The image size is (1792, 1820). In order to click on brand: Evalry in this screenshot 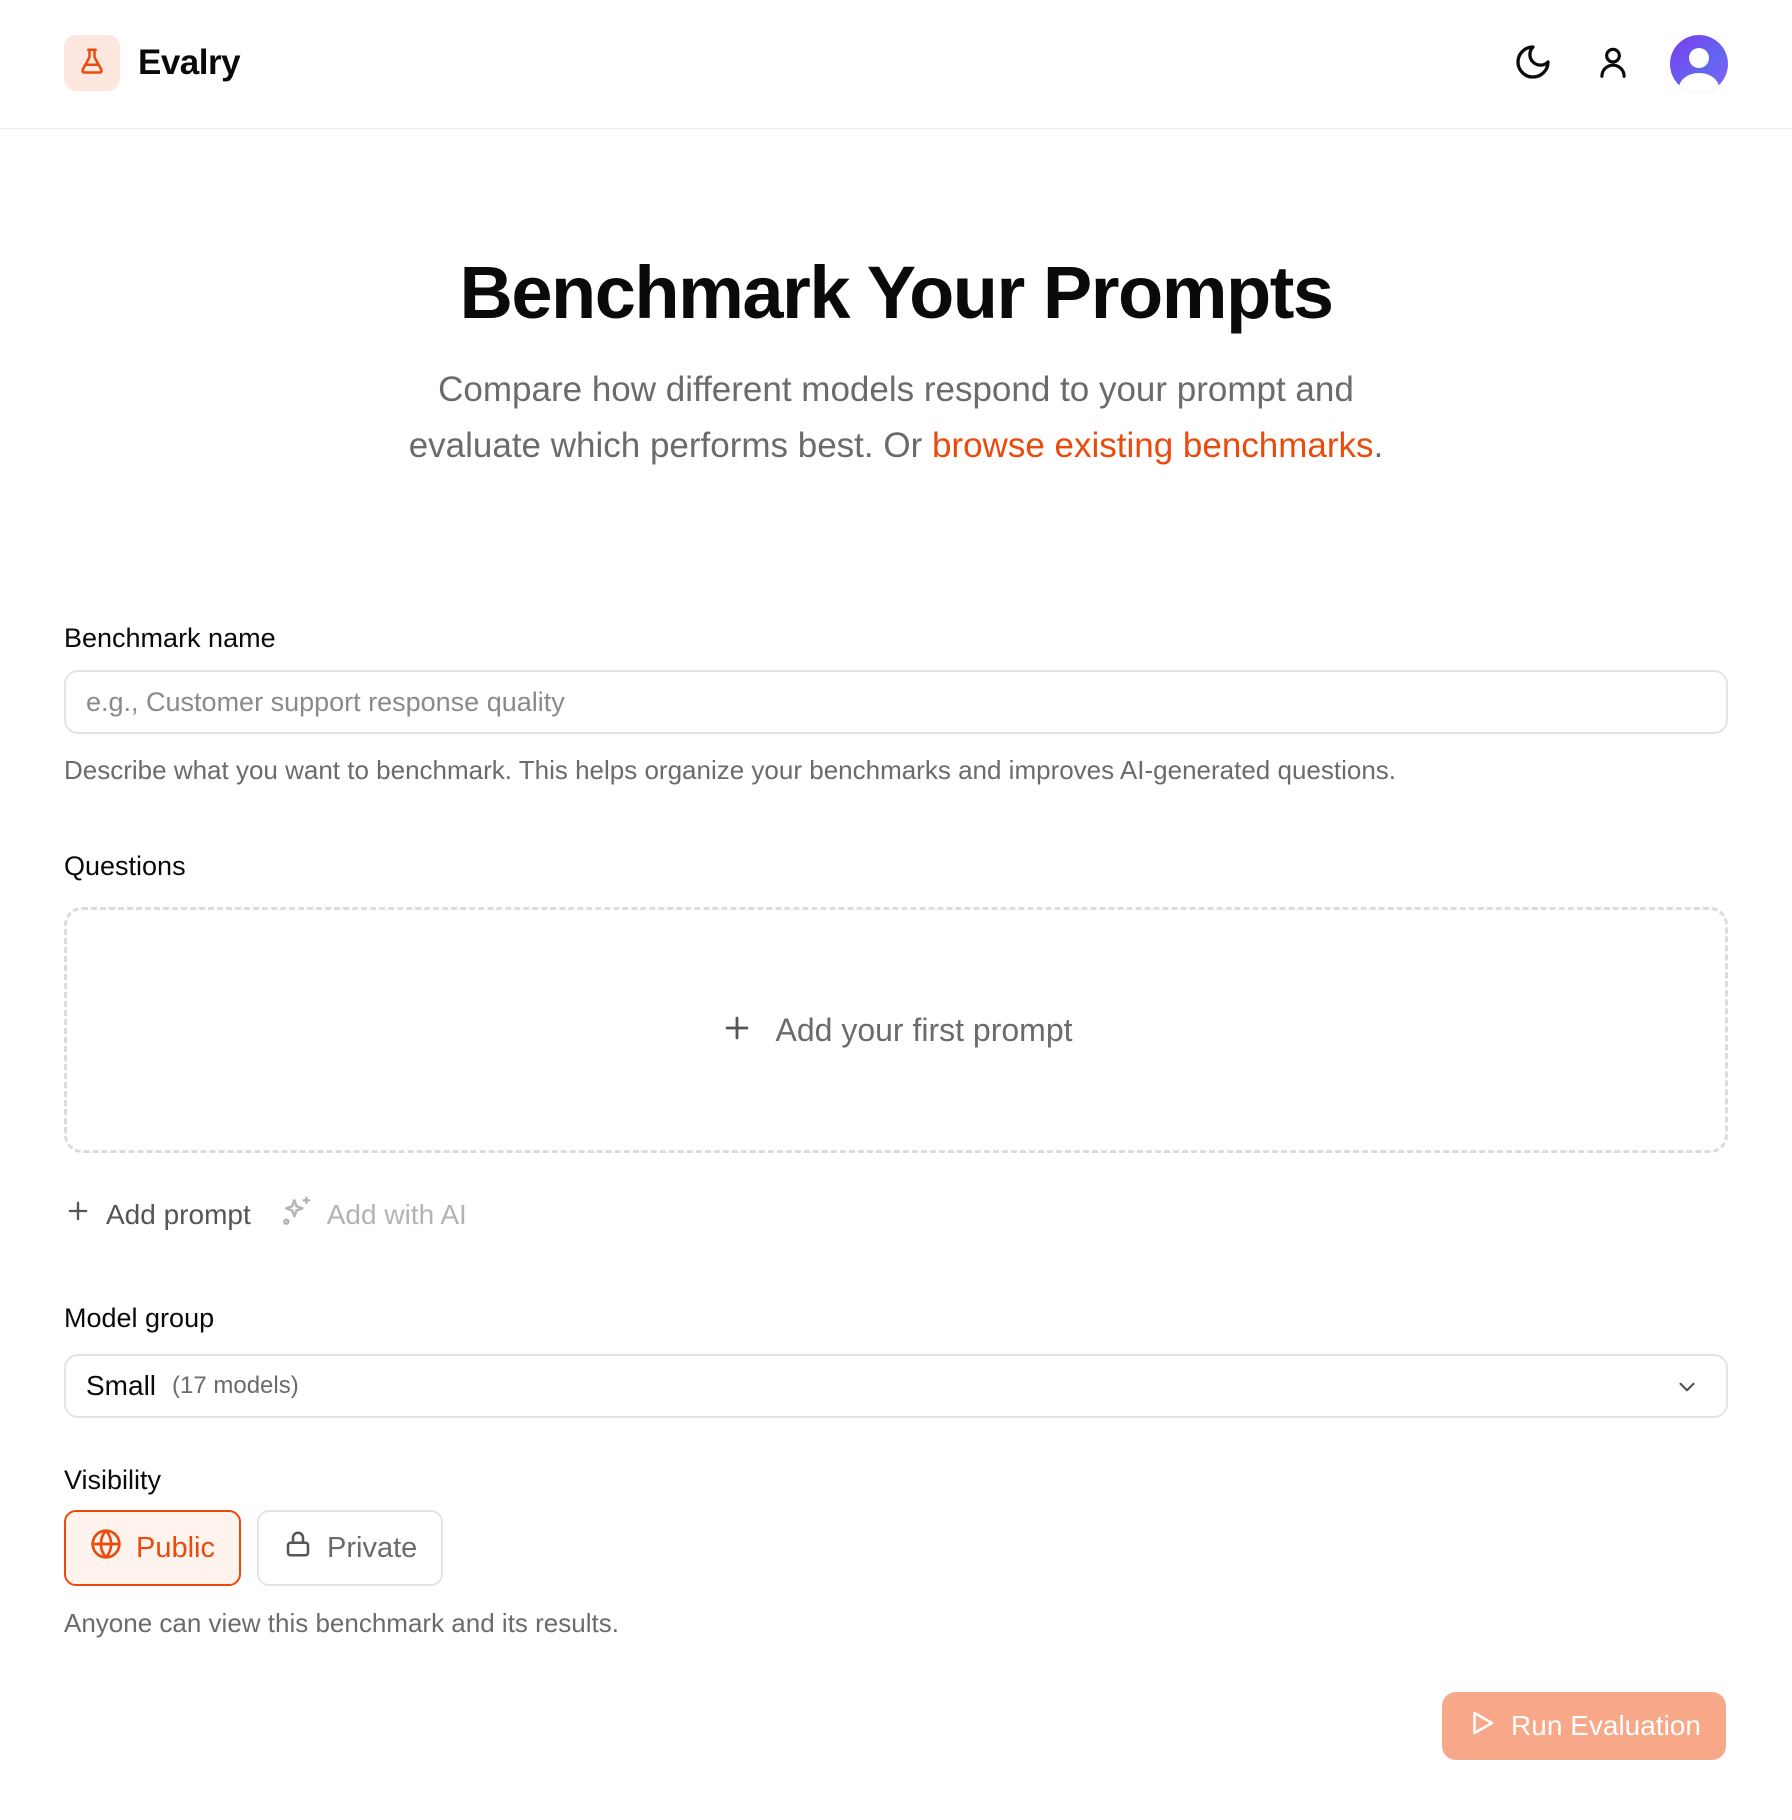, I will do `click(152, 63)`.